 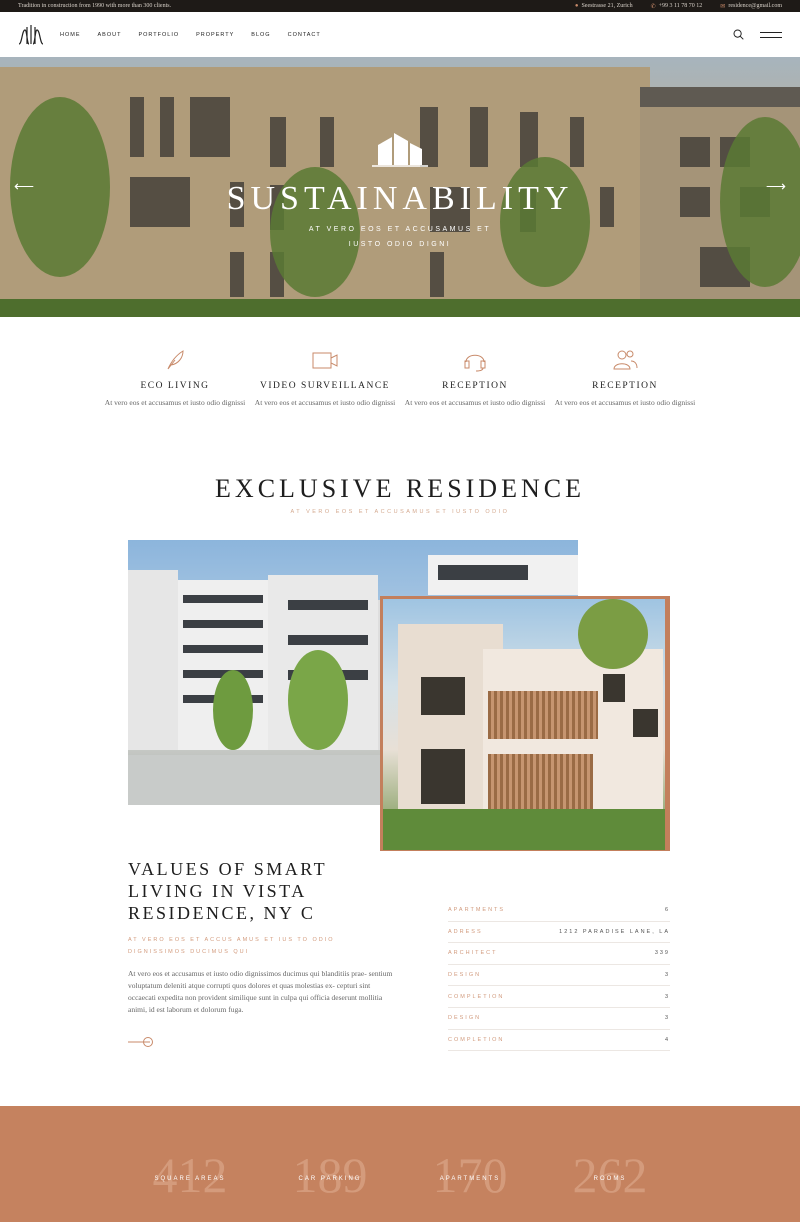 What do you see at coordinates (260, 35) in the screenshot?
I see `nav-blog: BLOG` at bounding box center [260, 35].